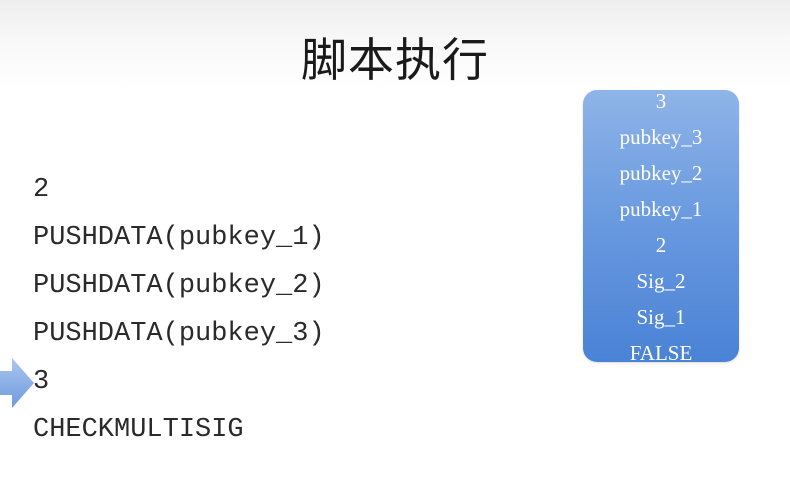 This screenshot has height=497, width=790. I want to click on script-line: 2, so click(41, 190).